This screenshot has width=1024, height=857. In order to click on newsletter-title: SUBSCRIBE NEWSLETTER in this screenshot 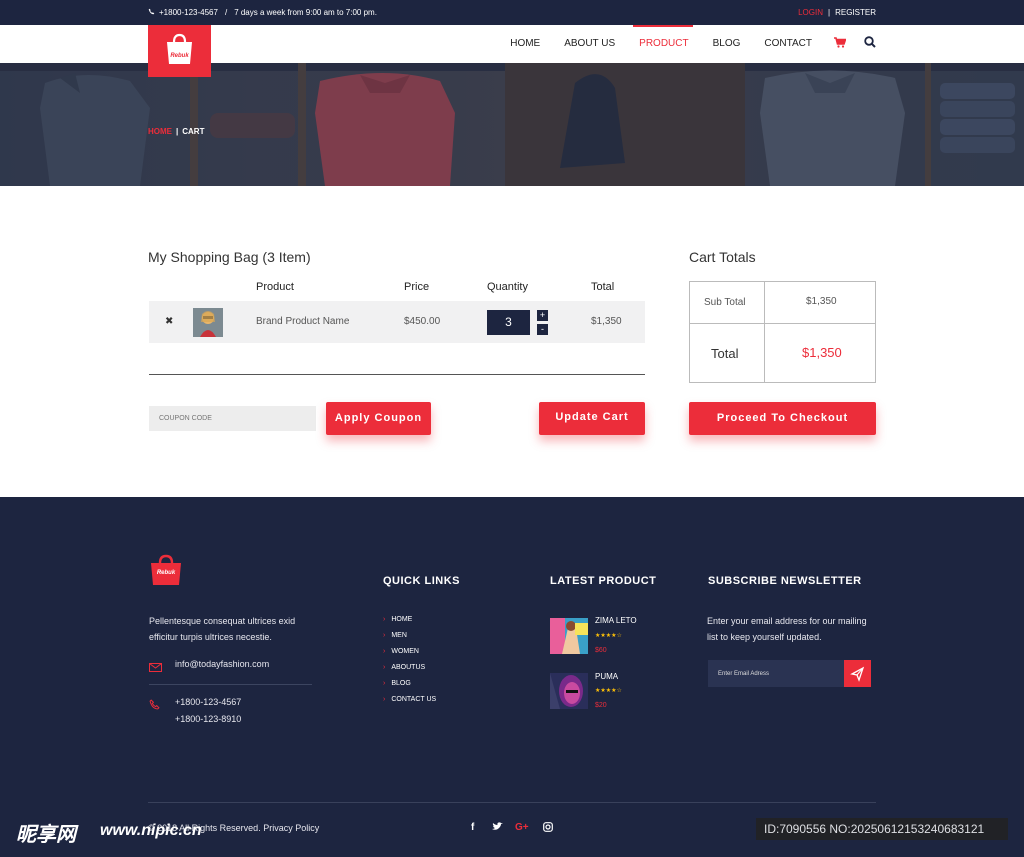, I will do `click(785, 581)`.